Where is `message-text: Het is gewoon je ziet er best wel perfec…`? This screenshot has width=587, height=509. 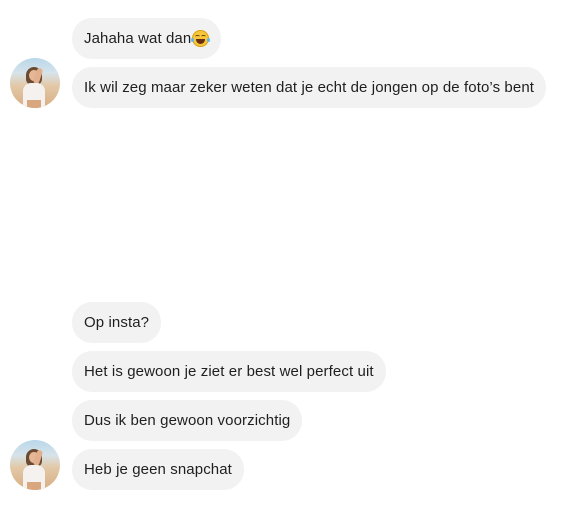
message-text: Het is gewoon je ziet er best wel perfec… is located at coordinates (229, 371).